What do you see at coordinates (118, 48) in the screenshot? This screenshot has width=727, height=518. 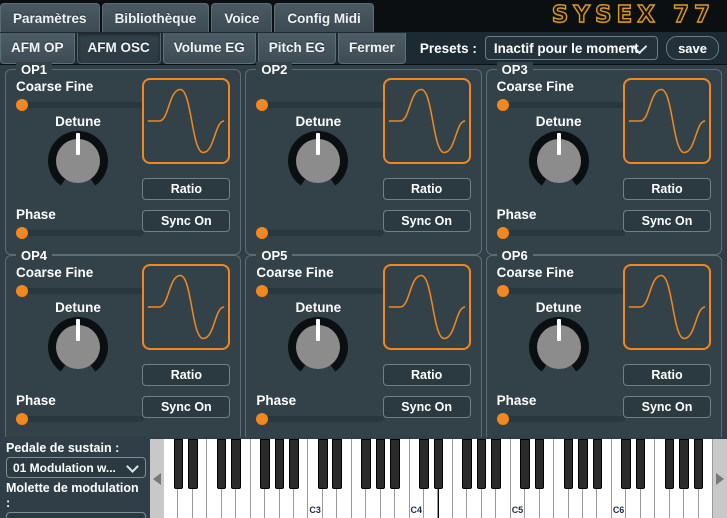 I see `tab-afm-osc: AFM OSC` at bounding box center [118, 48].